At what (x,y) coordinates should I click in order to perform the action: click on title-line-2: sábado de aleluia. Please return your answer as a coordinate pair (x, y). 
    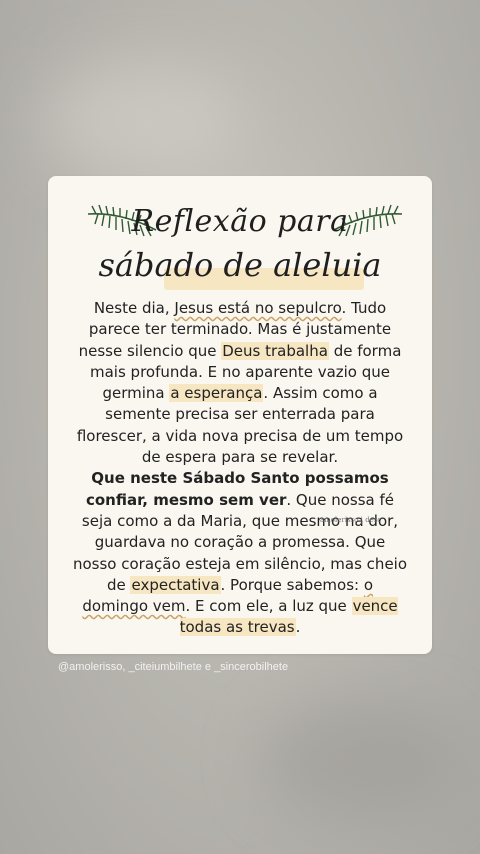
    Looking at the image, I should click on (240, 265).